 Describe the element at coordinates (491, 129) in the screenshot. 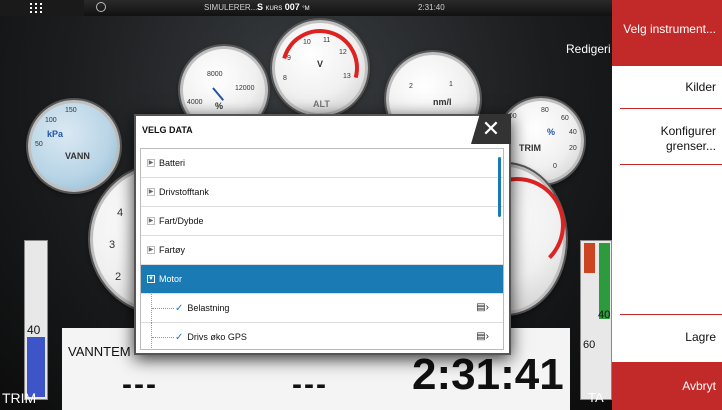

I see `close-icon: ✕` at that location.